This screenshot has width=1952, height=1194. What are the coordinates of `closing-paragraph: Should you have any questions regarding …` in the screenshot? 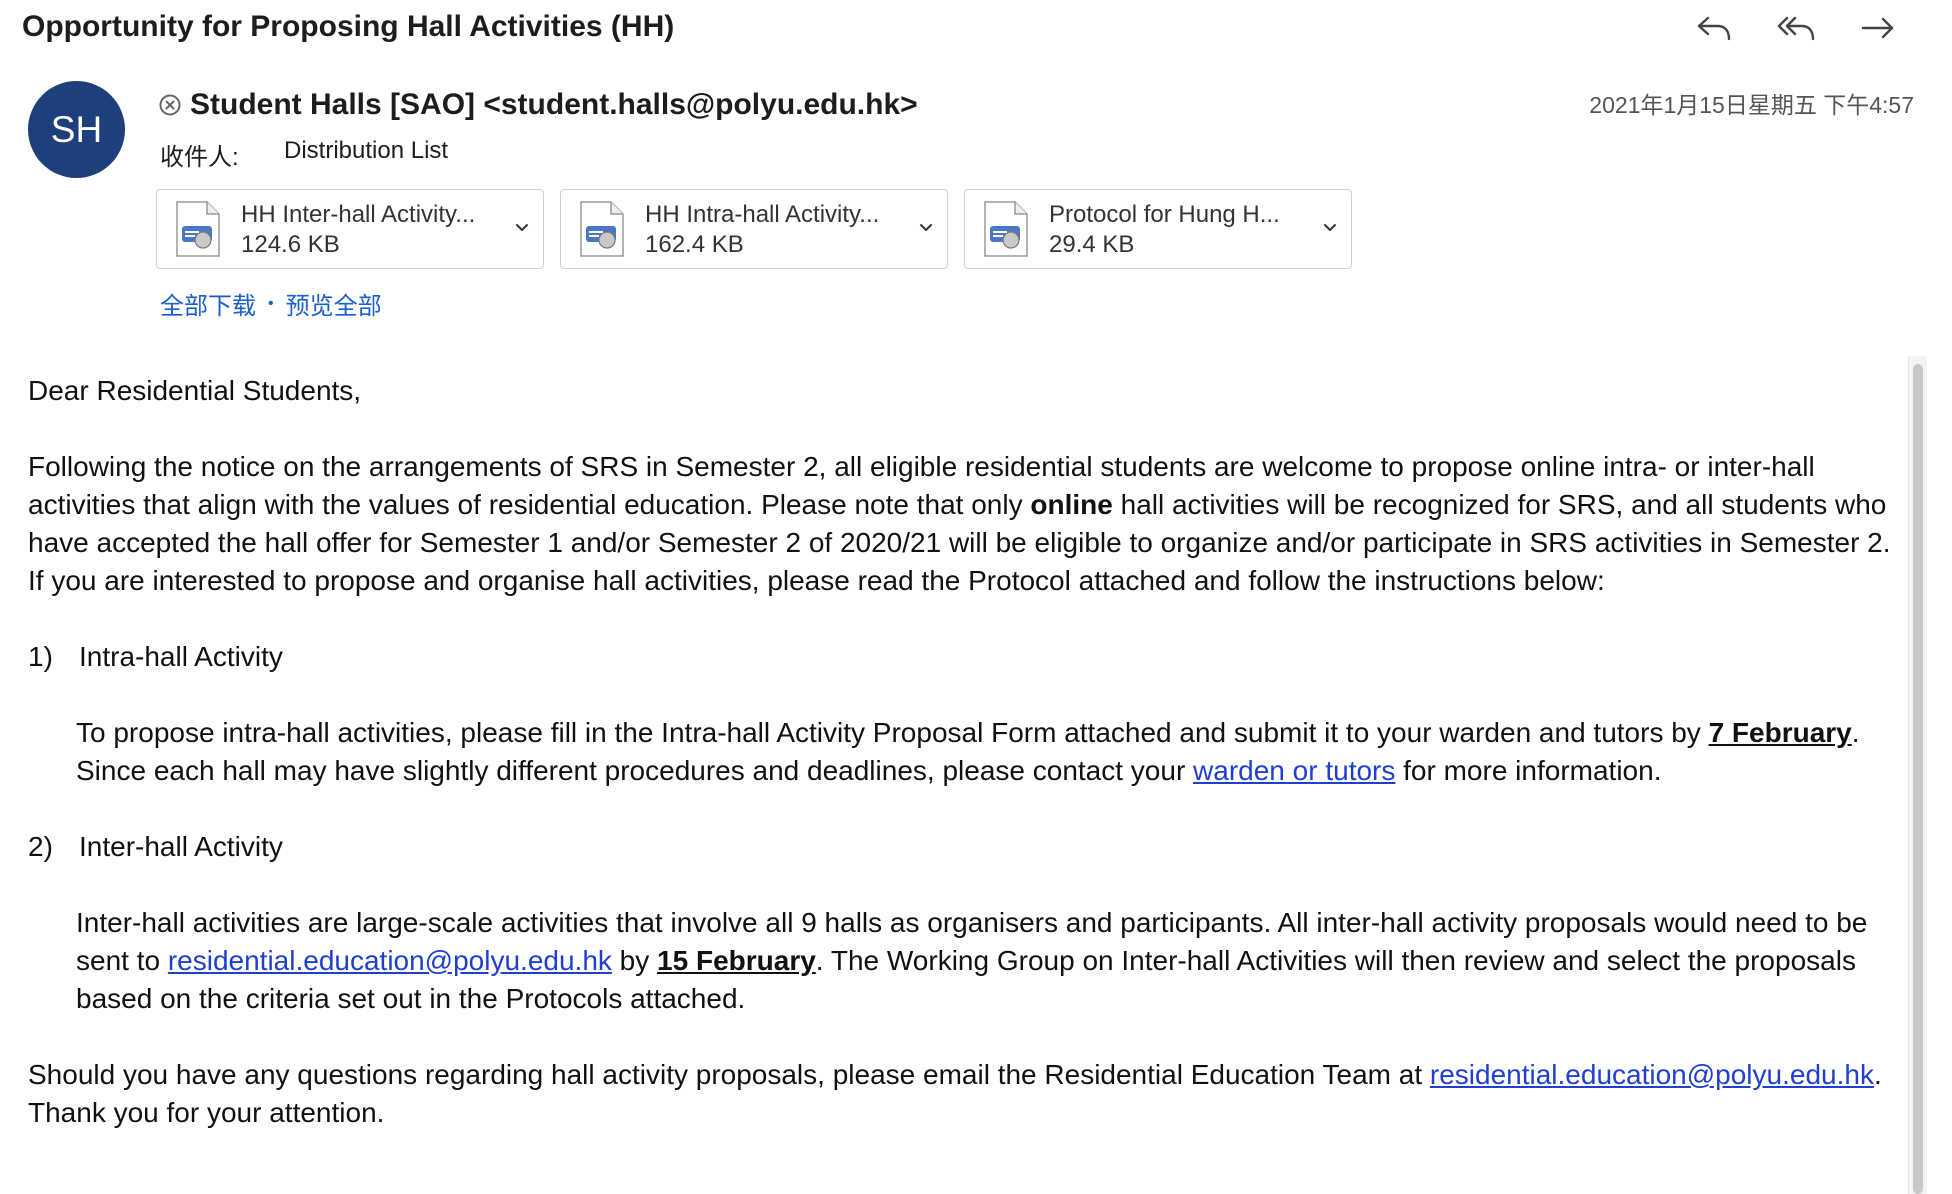 It's located at (963, 1094).